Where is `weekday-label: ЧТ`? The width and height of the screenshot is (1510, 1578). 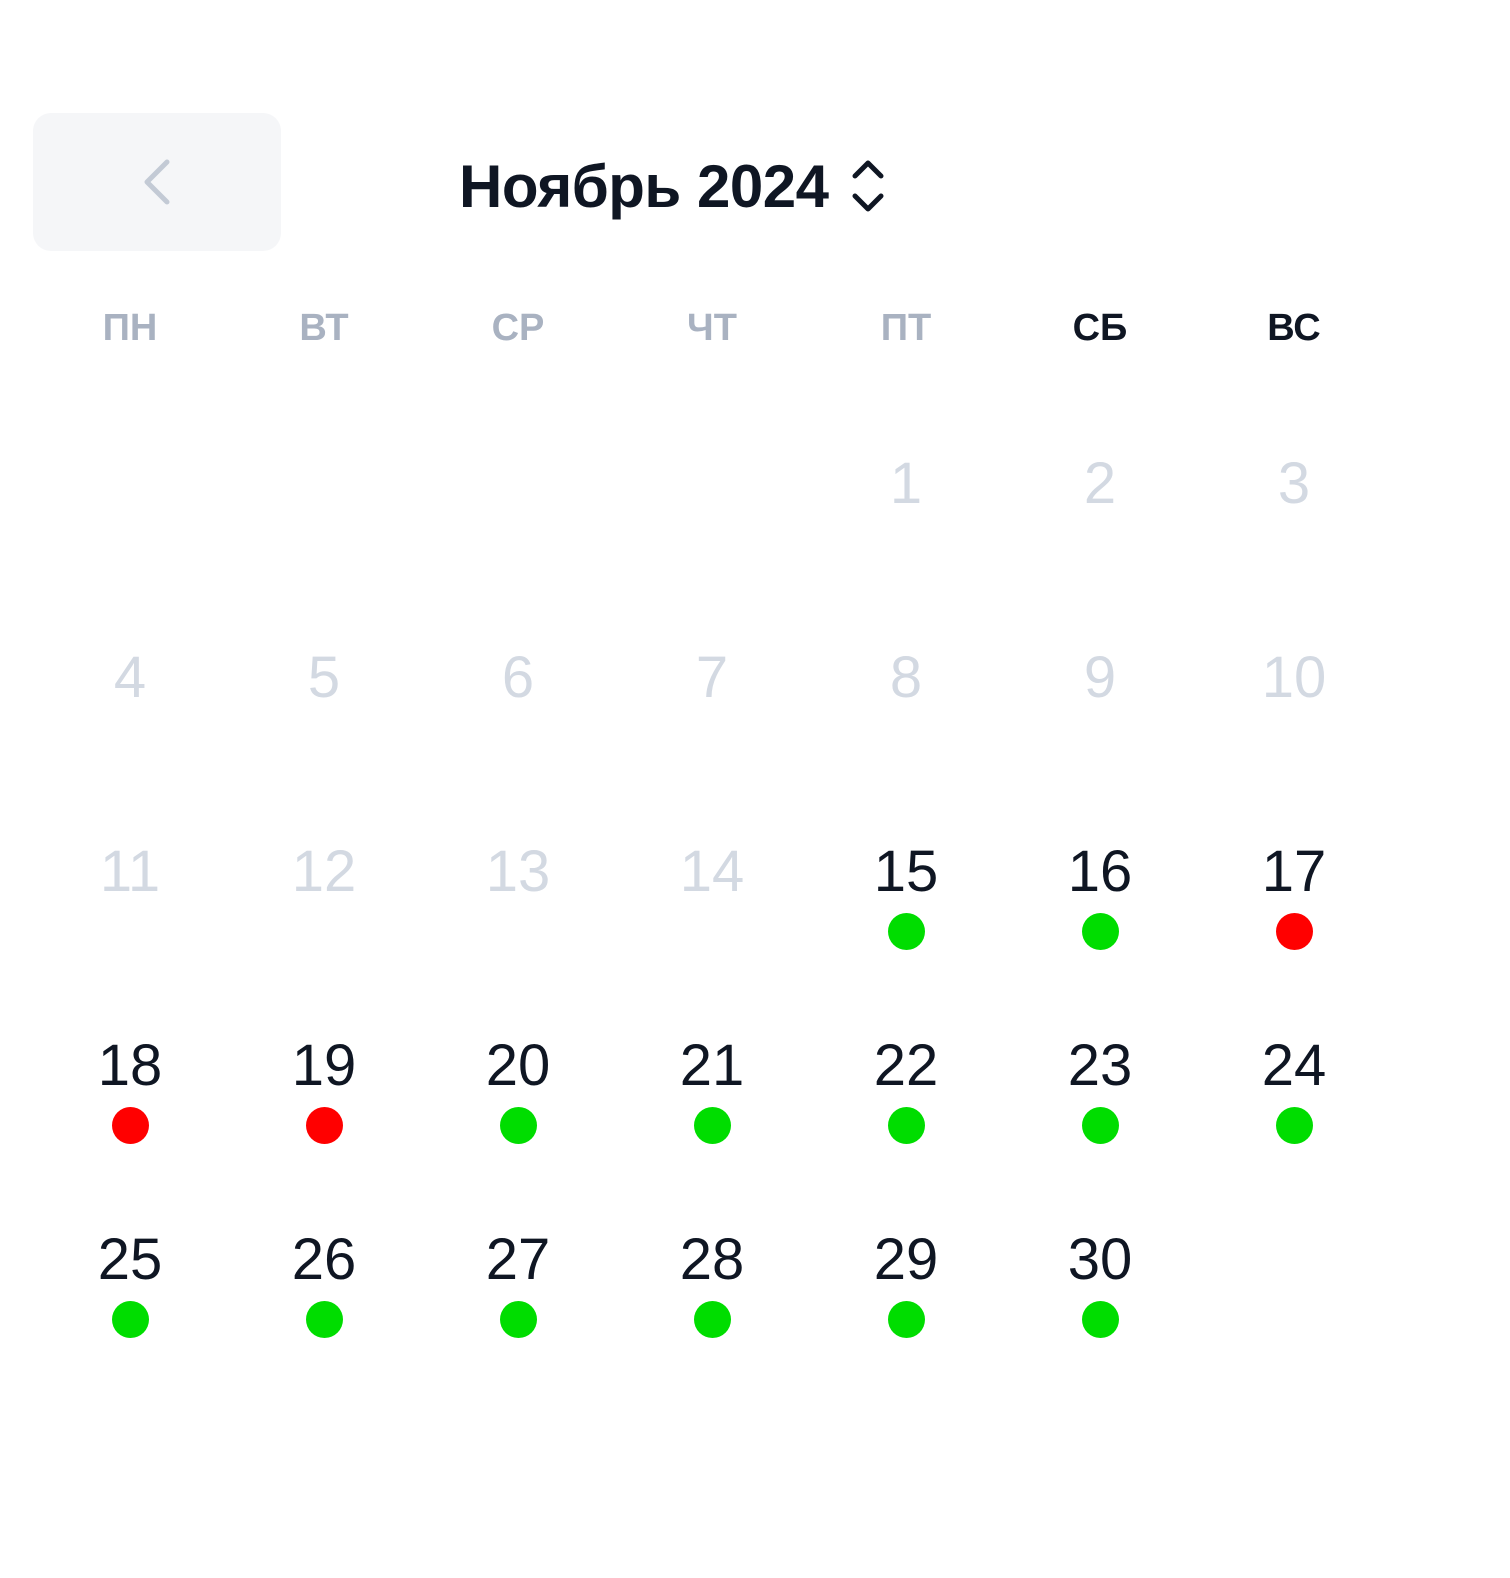
weekday-label: ЧТ is located at coordinates (712, 328).